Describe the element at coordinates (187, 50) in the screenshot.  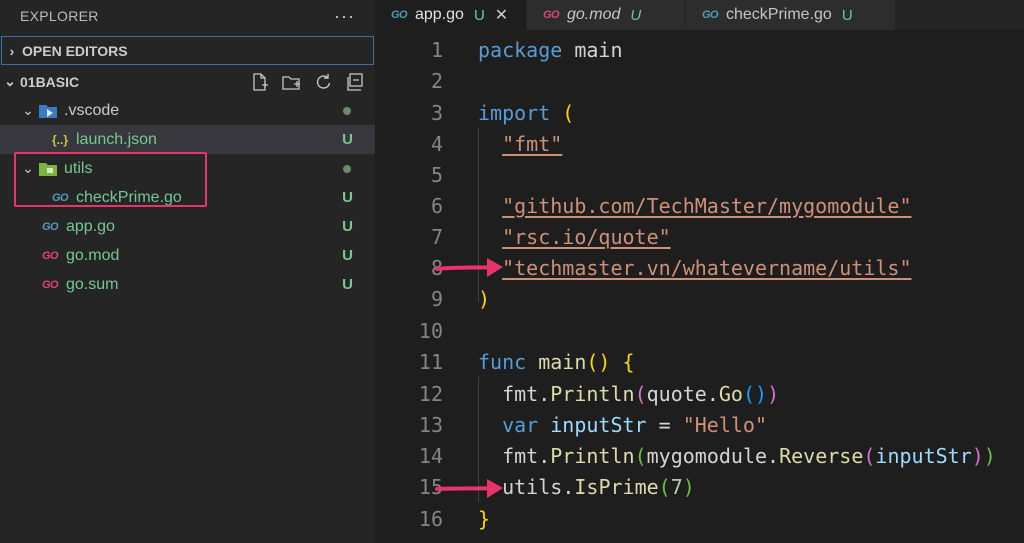
I see `open-editors-section: › OPEN EDITORS` at that location.